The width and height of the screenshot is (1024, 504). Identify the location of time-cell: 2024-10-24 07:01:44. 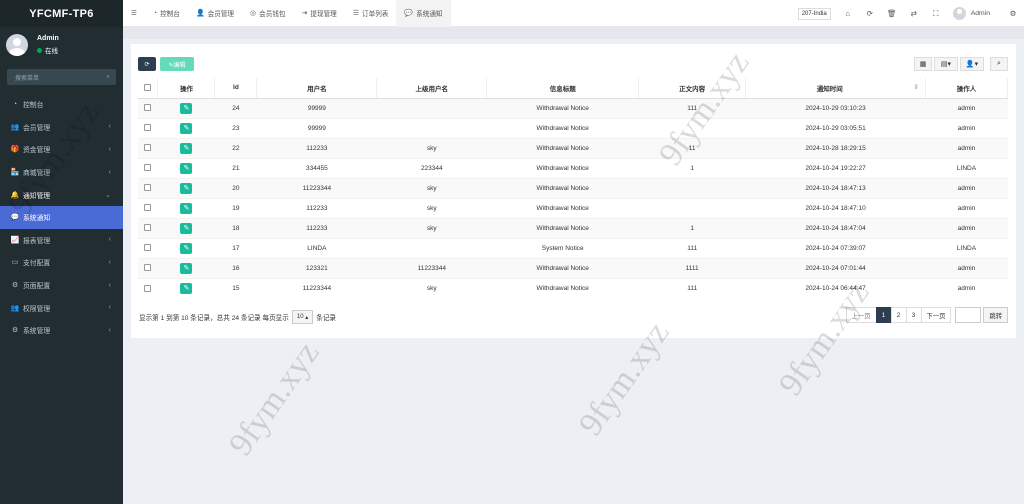
(835, 267).